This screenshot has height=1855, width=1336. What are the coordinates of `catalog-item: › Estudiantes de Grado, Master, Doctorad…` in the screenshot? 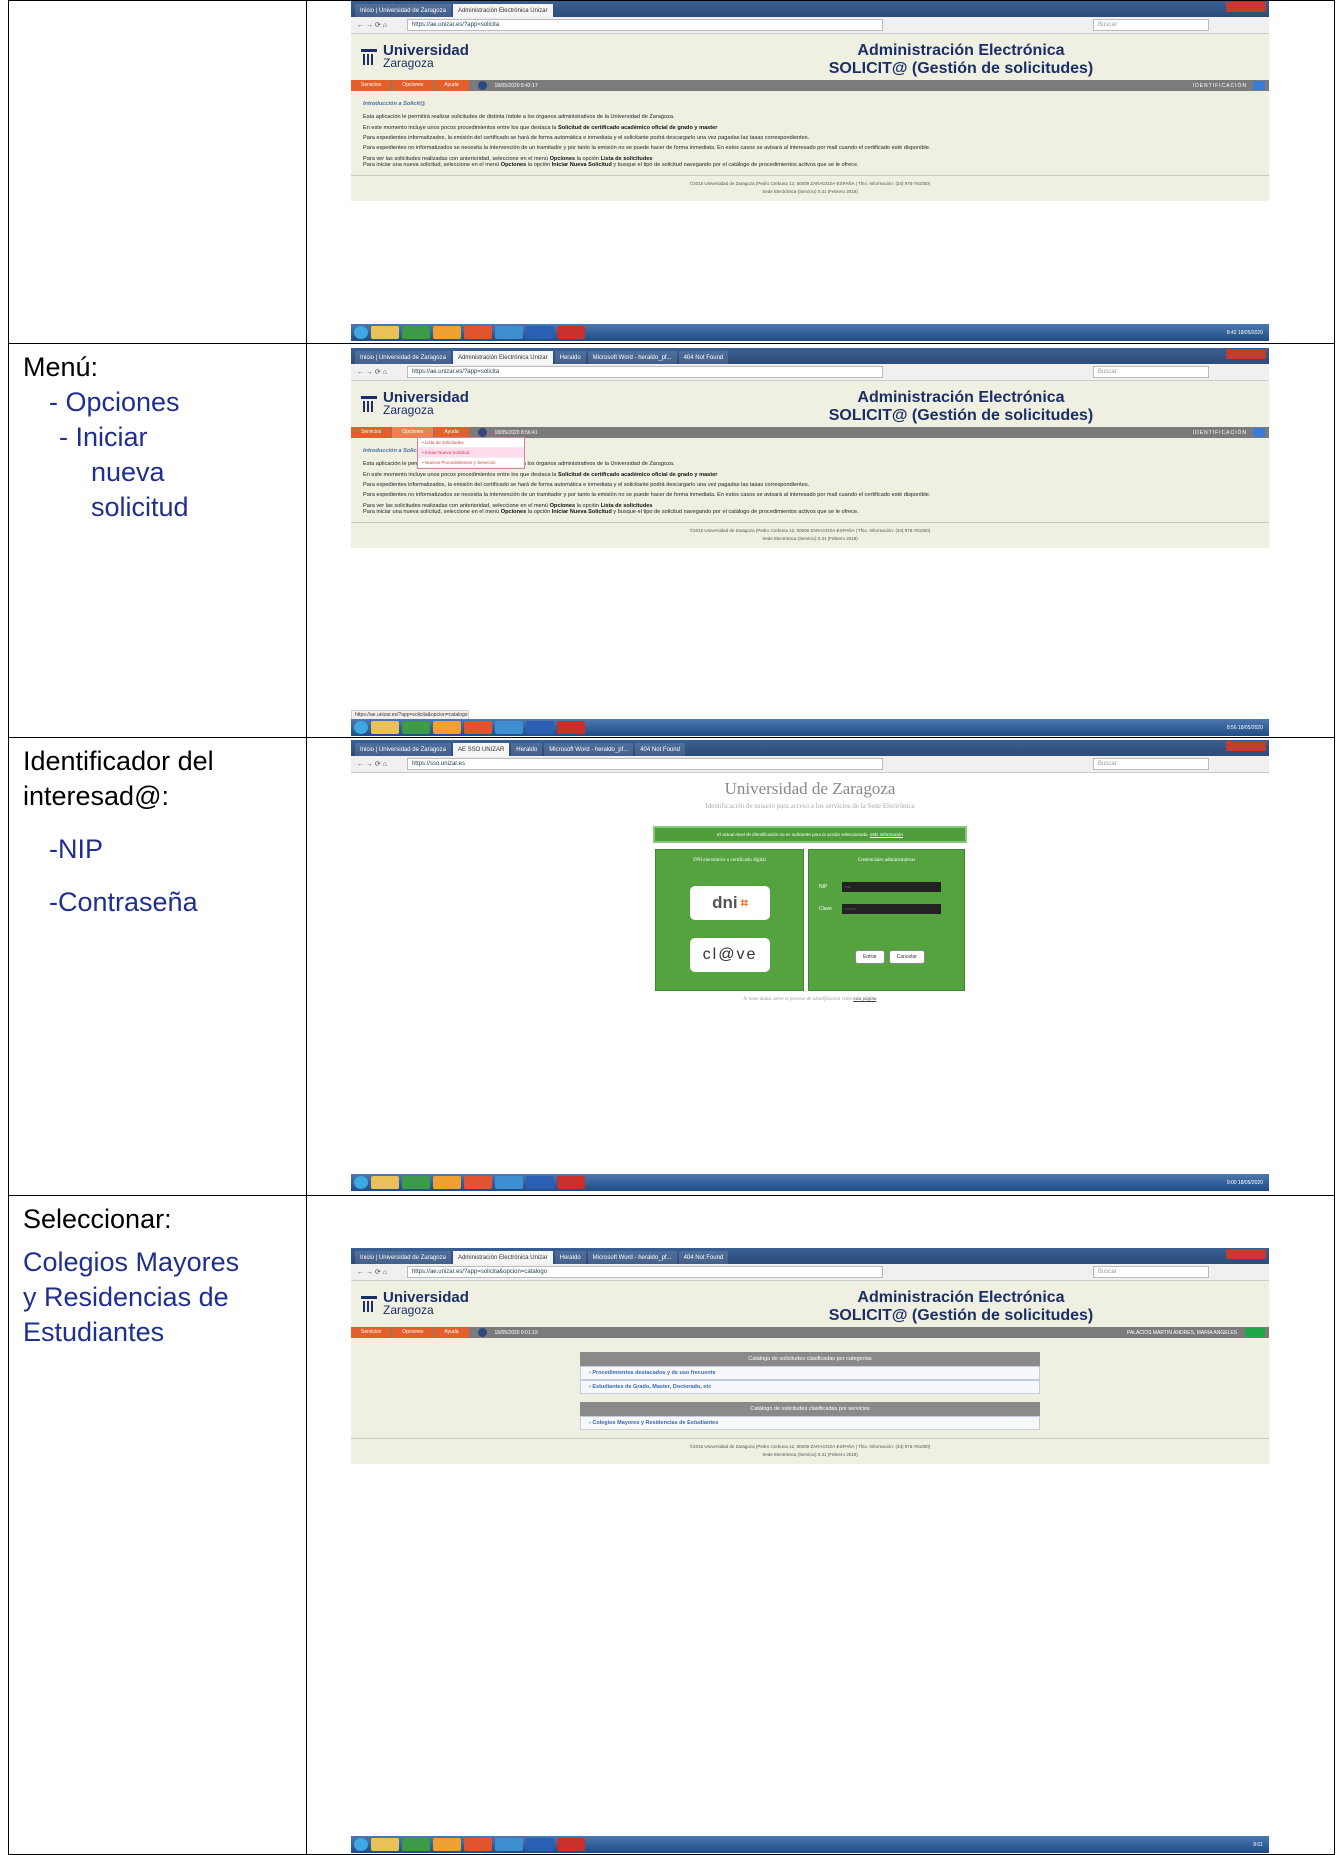 It's located at (810, 1387).